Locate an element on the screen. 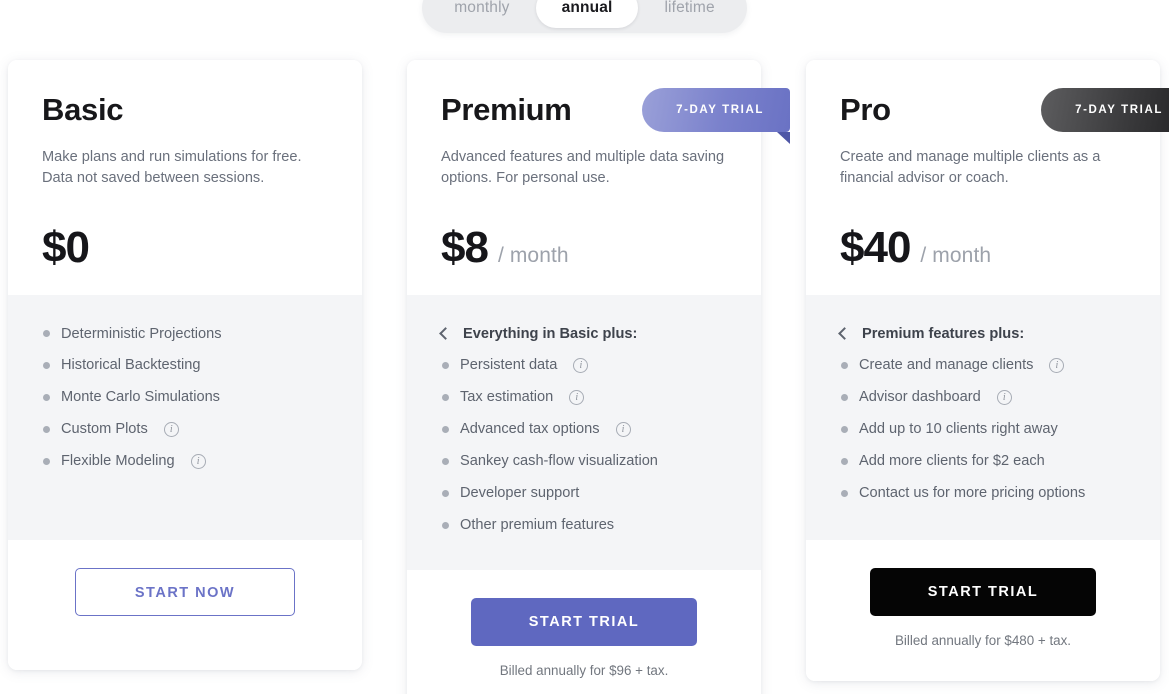 Image resolution: width=1169 pixels, height=694 pixels. feature-item: Add up to 10 clients right away is located at coordinates (983, 430).